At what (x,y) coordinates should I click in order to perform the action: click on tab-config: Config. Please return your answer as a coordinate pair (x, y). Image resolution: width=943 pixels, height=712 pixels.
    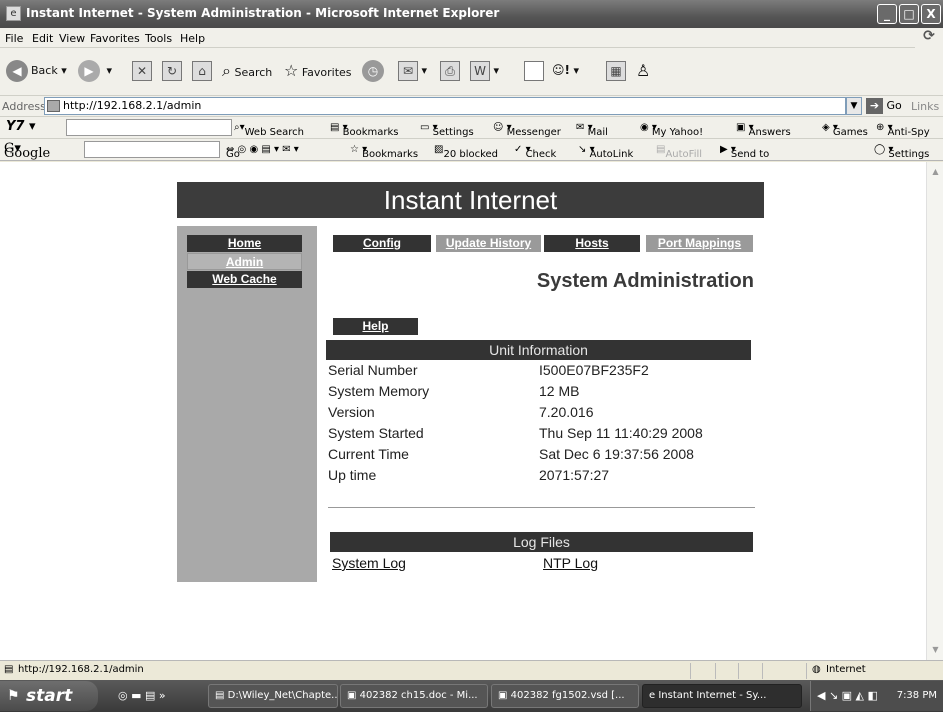
    Looking at the image, I should click on (382, 243).